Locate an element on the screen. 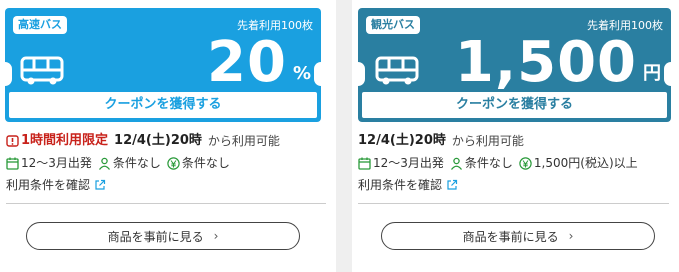 This screenshot has width=679, height=272. availability-line: 1時間利用限定 12/4(土)20時 から利用可能 is located at coordinates (166, 141).